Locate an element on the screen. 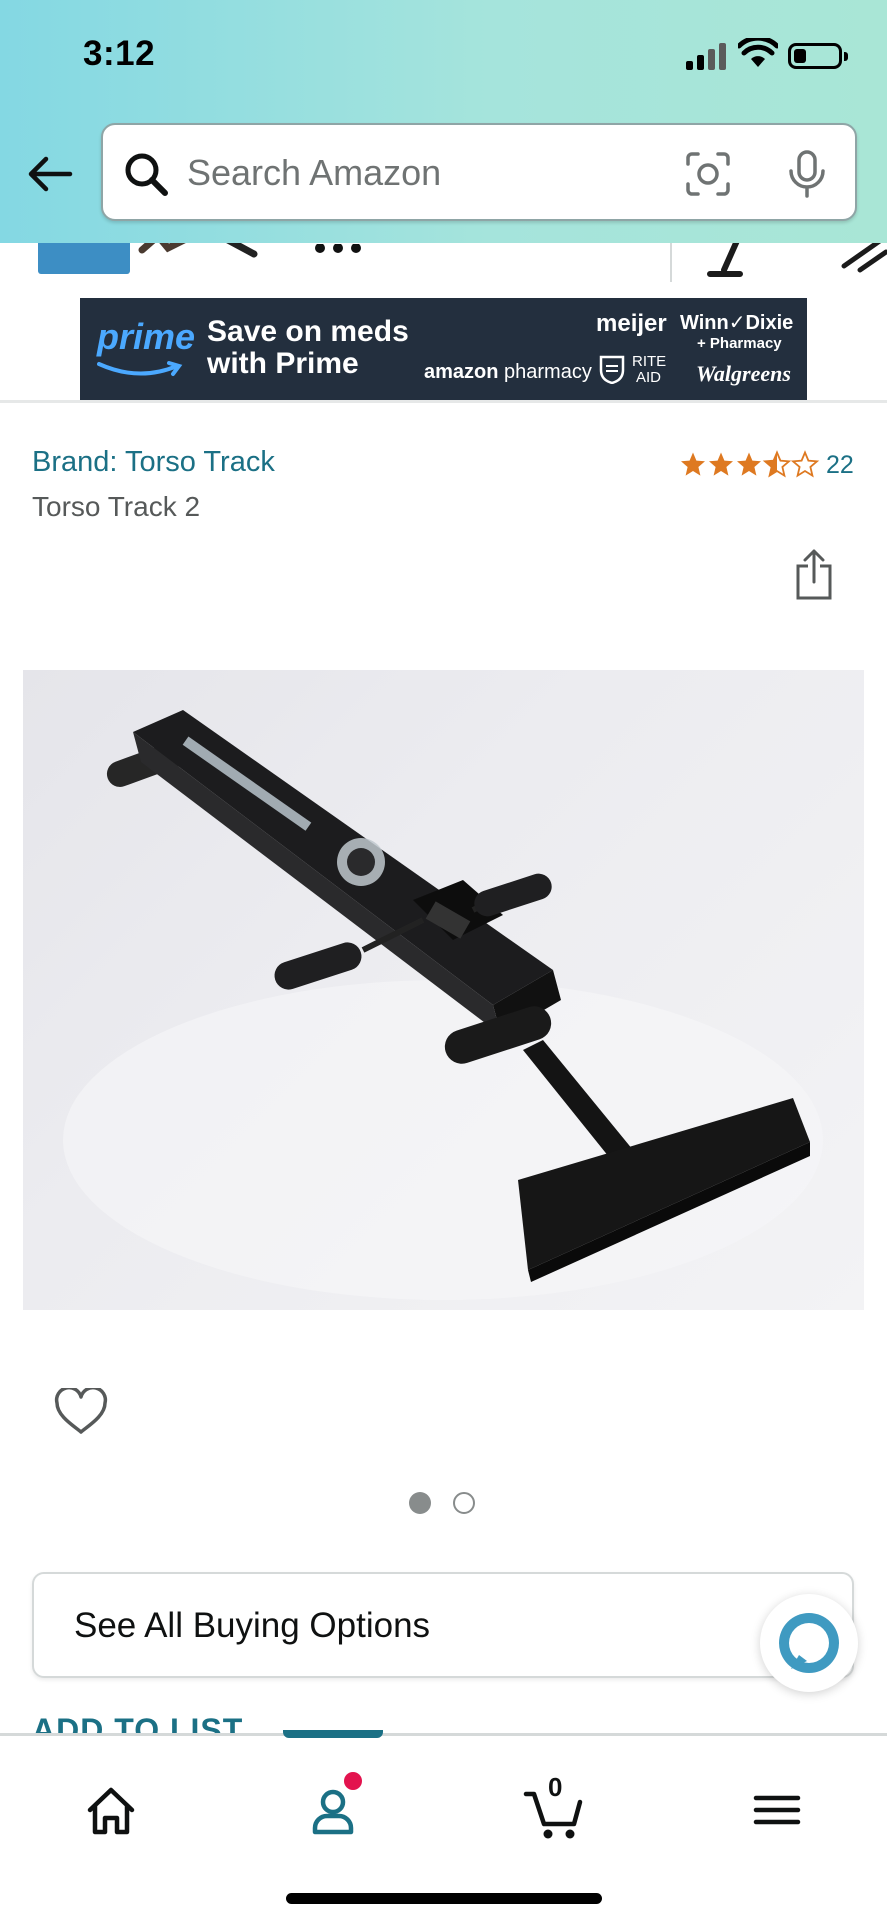 This screenshot has height=1920, width=887. home-indicator is located at coordinates (444, 1898).